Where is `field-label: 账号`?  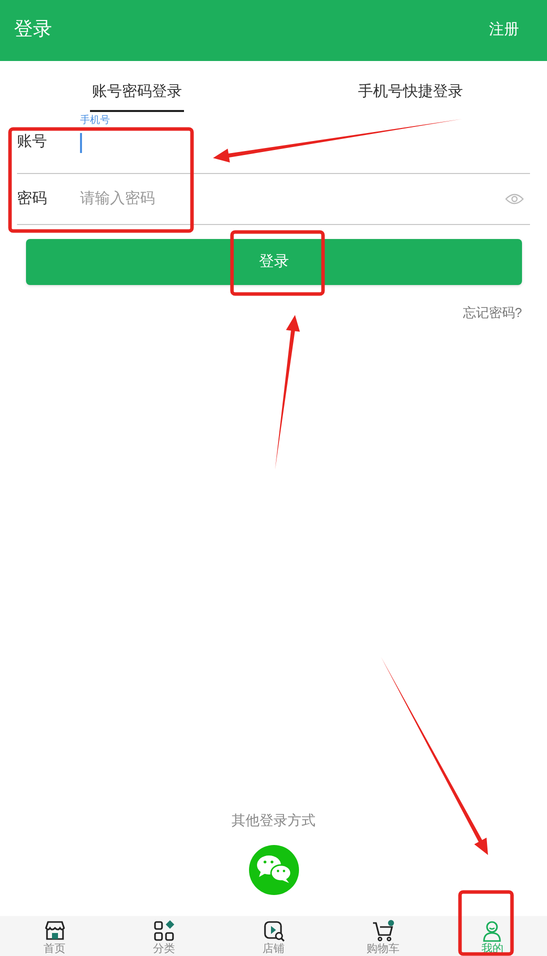 field-label: 账号 is located at coordinates (32, 142).